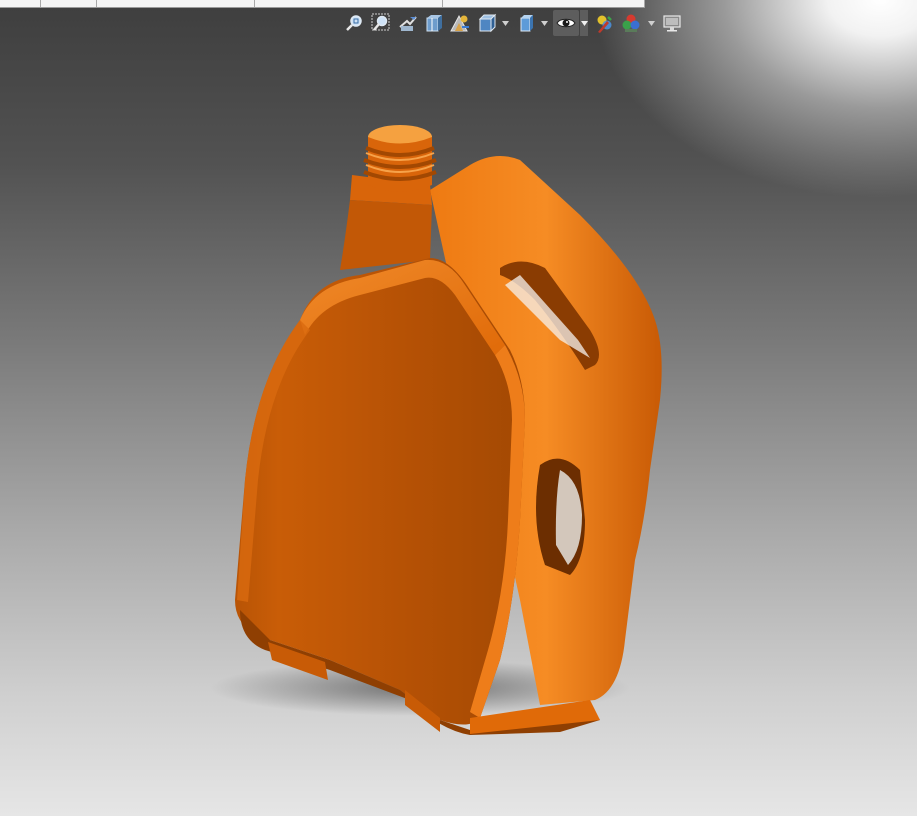  Describe the element at coordinates (386, 235) in the screenshot. I see `model-neck-base` at that location.